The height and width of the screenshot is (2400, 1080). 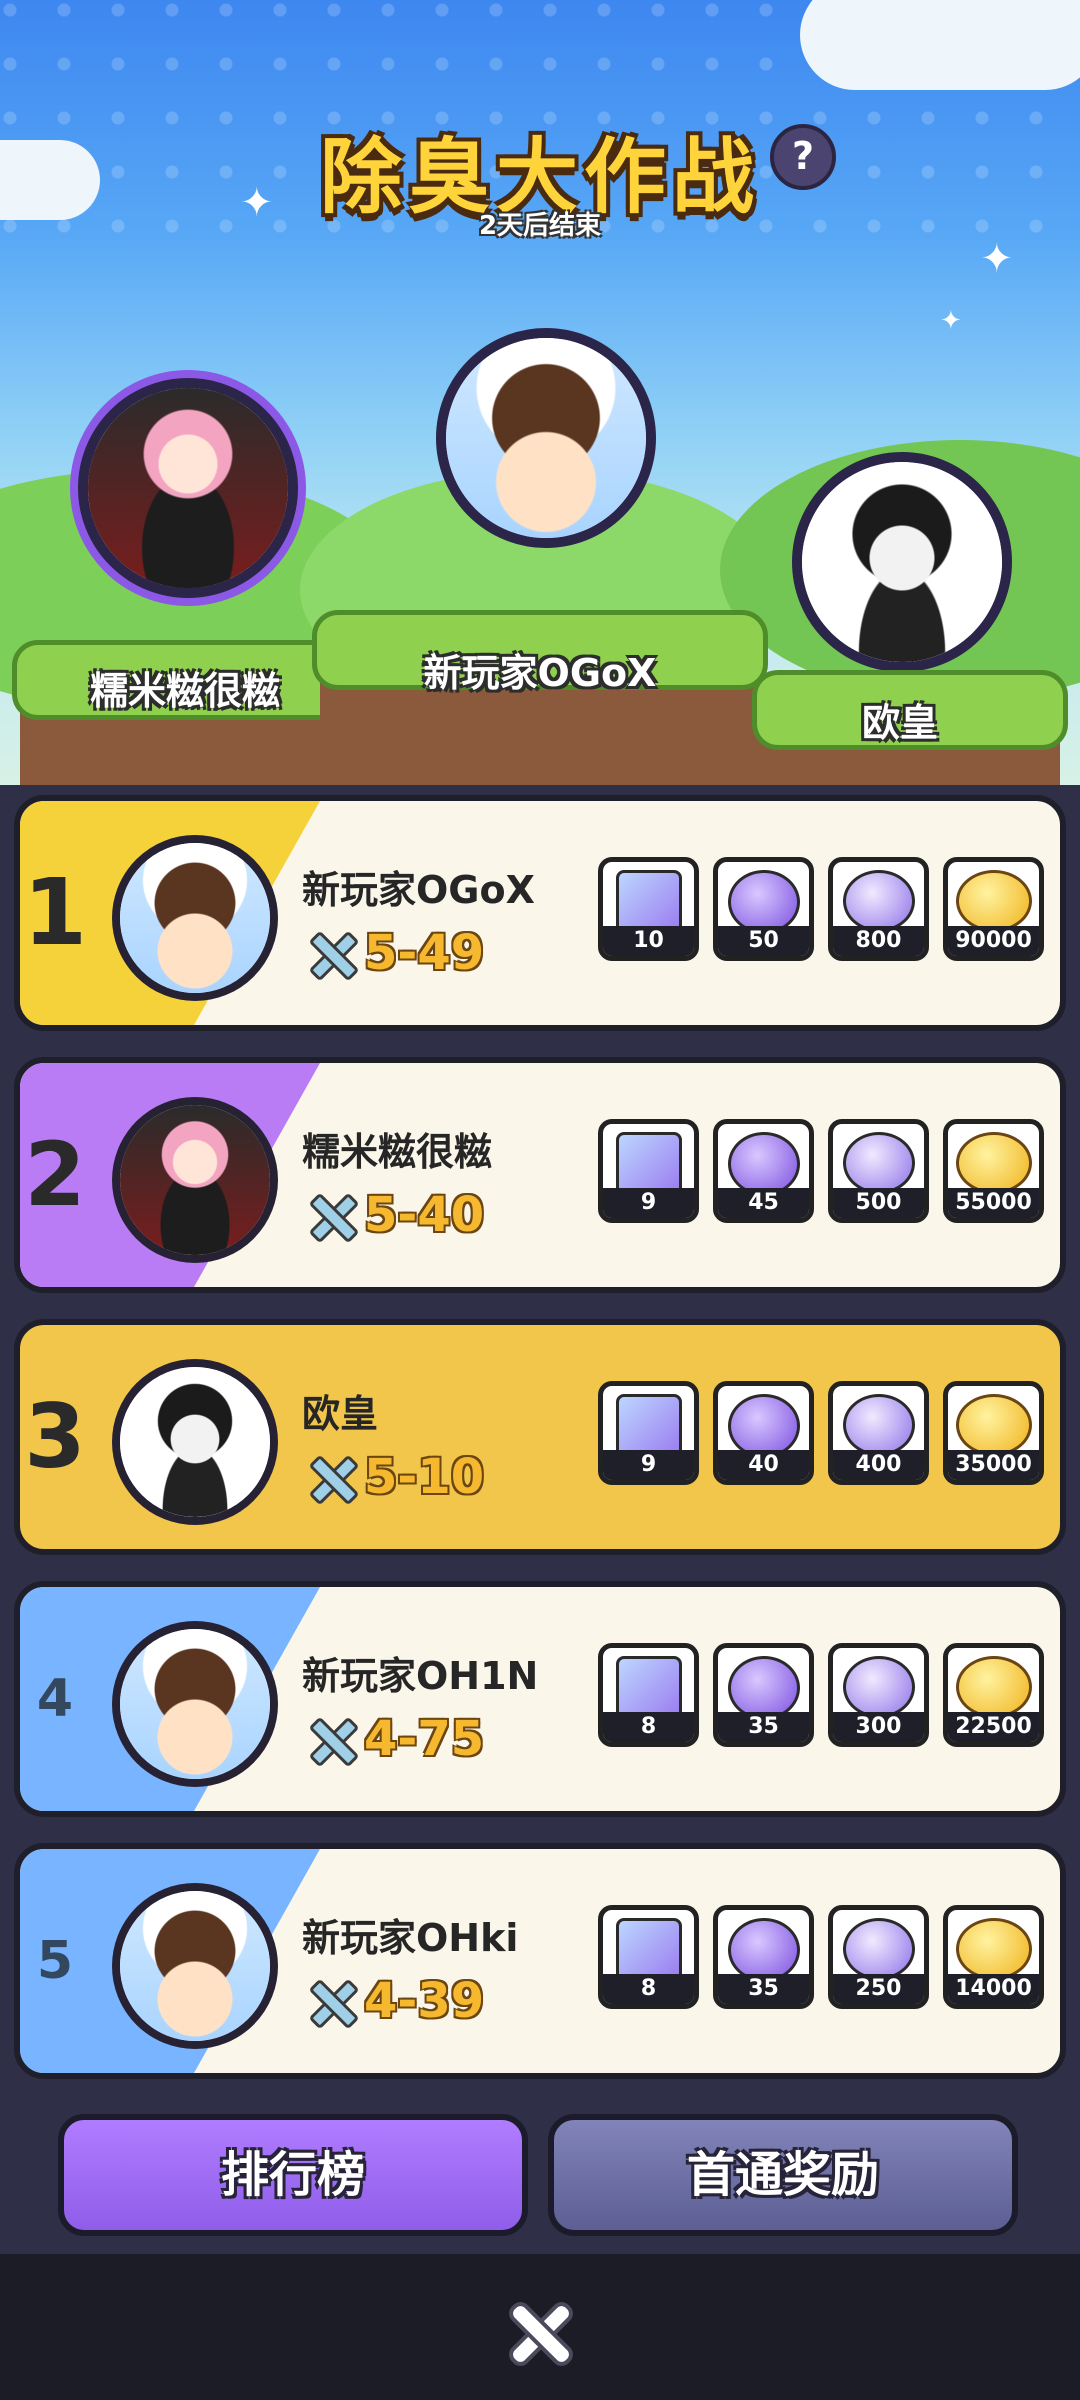 What do you see at coordinates (648, 1989) in the screenshot?
I see `reward-qty: 8` at bounding box center [648, 1989].